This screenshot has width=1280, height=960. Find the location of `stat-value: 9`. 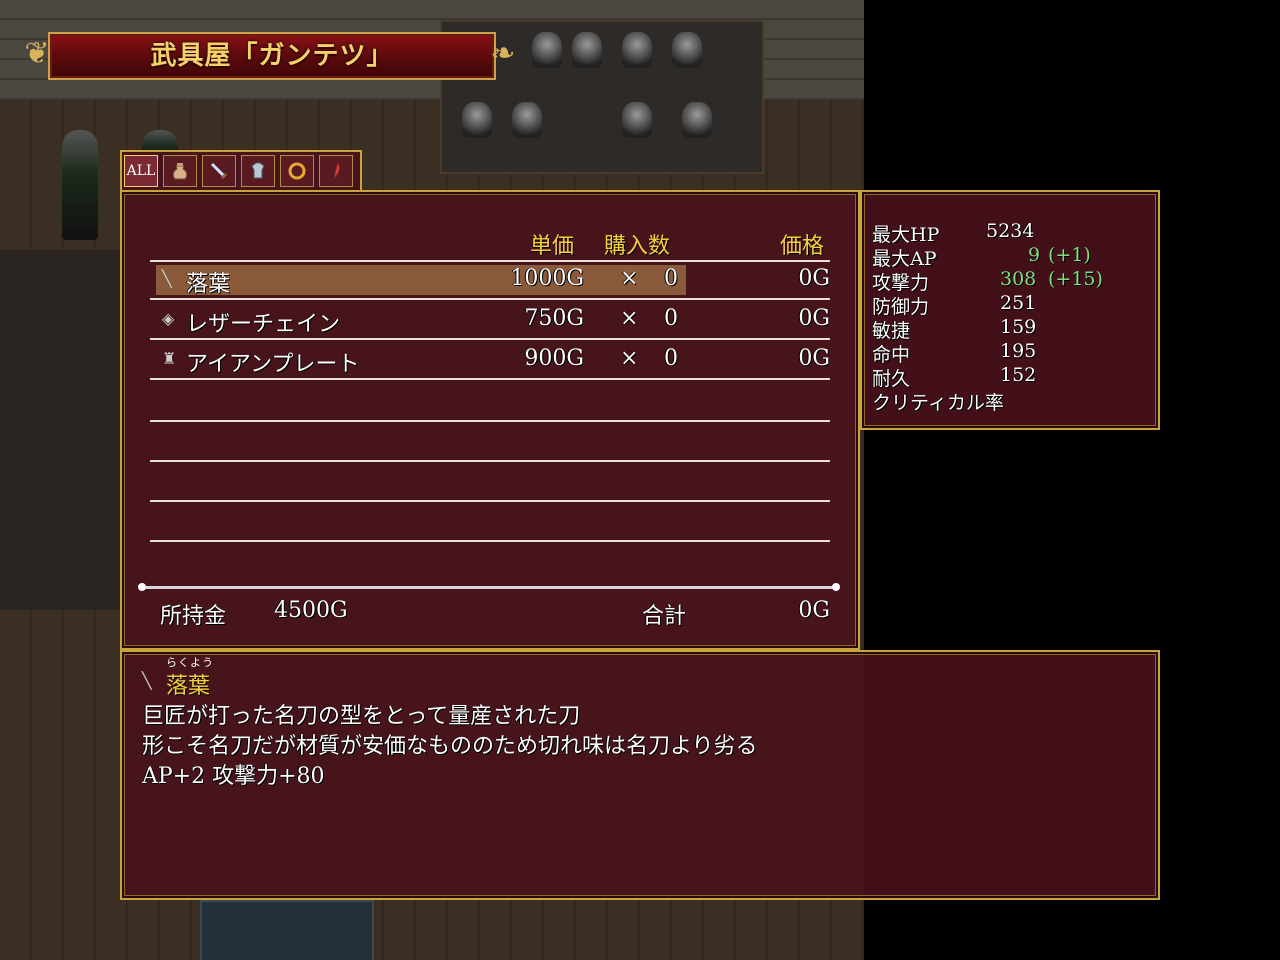

stat-value: 9 is located at coordinates (1034, 255).